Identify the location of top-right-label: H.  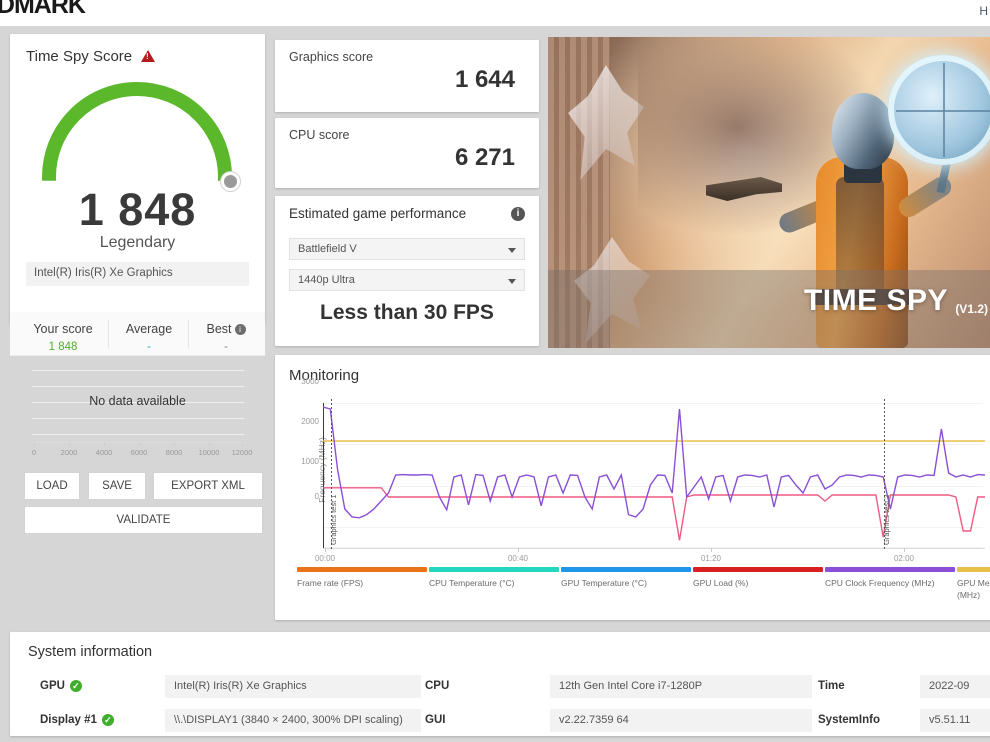
(983, 11).